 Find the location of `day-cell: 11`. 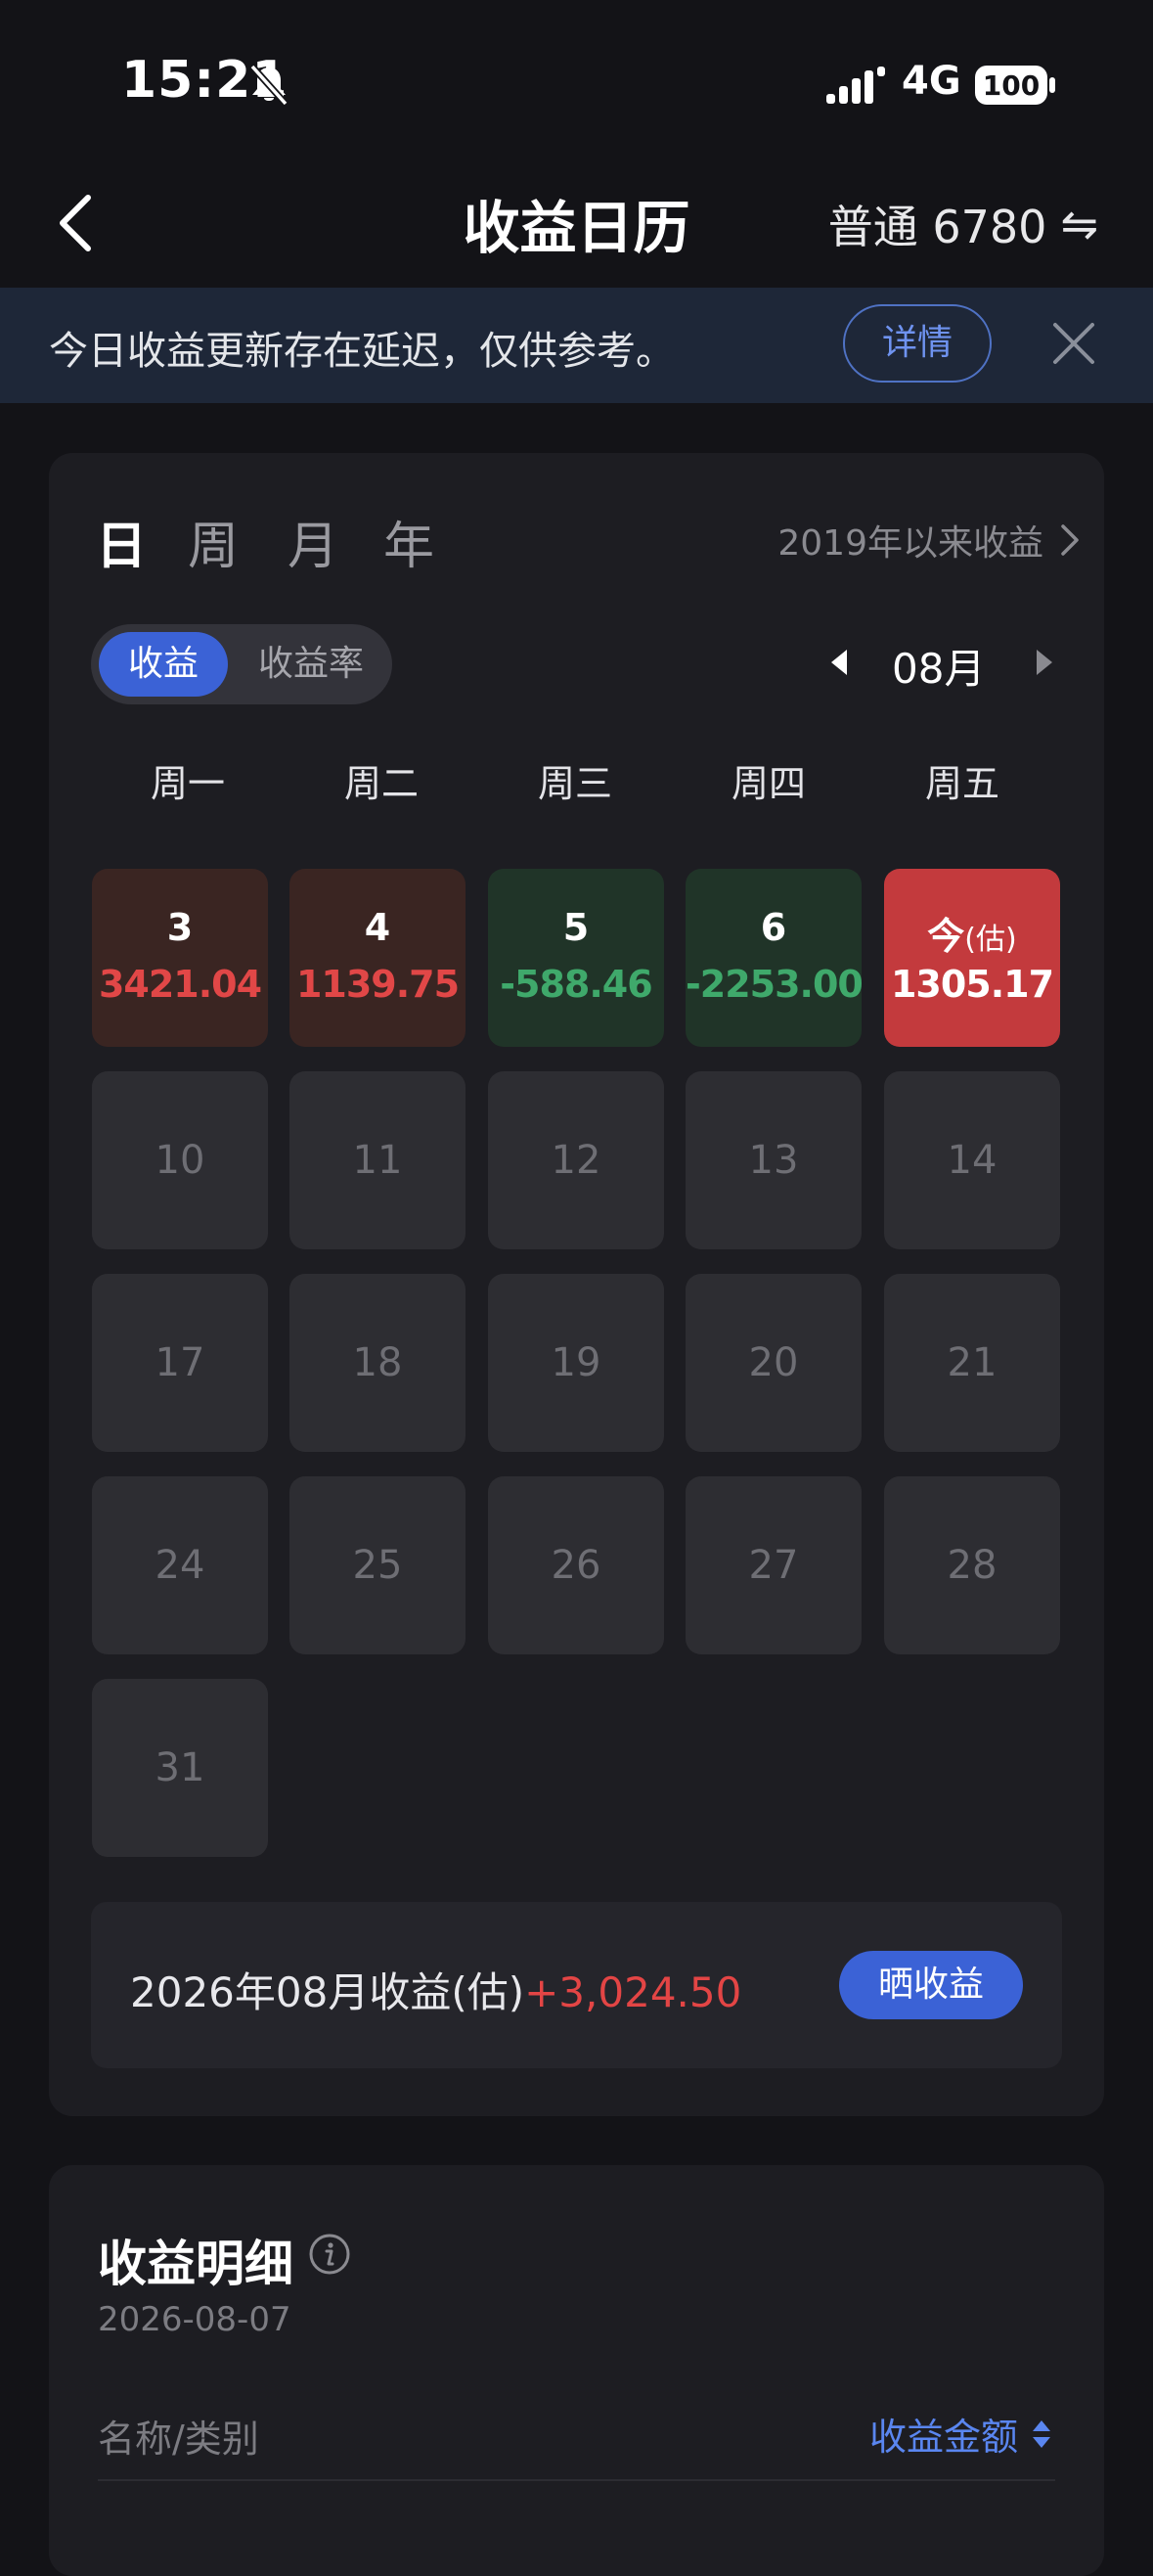

day-cell: 11 is located at coordinates (378, 1160).